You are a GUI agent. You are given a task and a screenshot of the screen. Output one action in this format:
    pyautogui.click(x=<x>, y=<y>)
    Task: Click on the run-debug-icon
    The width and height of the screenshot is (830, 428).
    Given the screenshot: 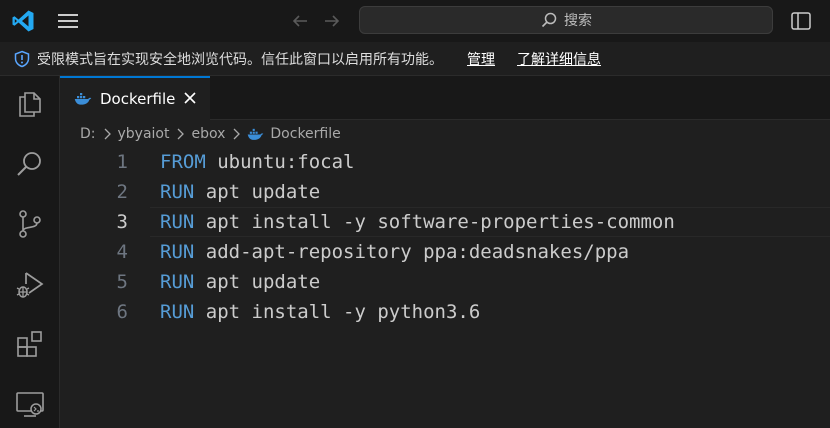 What is the action you would take?
    pyautogui.click(x=30, y=284)
    